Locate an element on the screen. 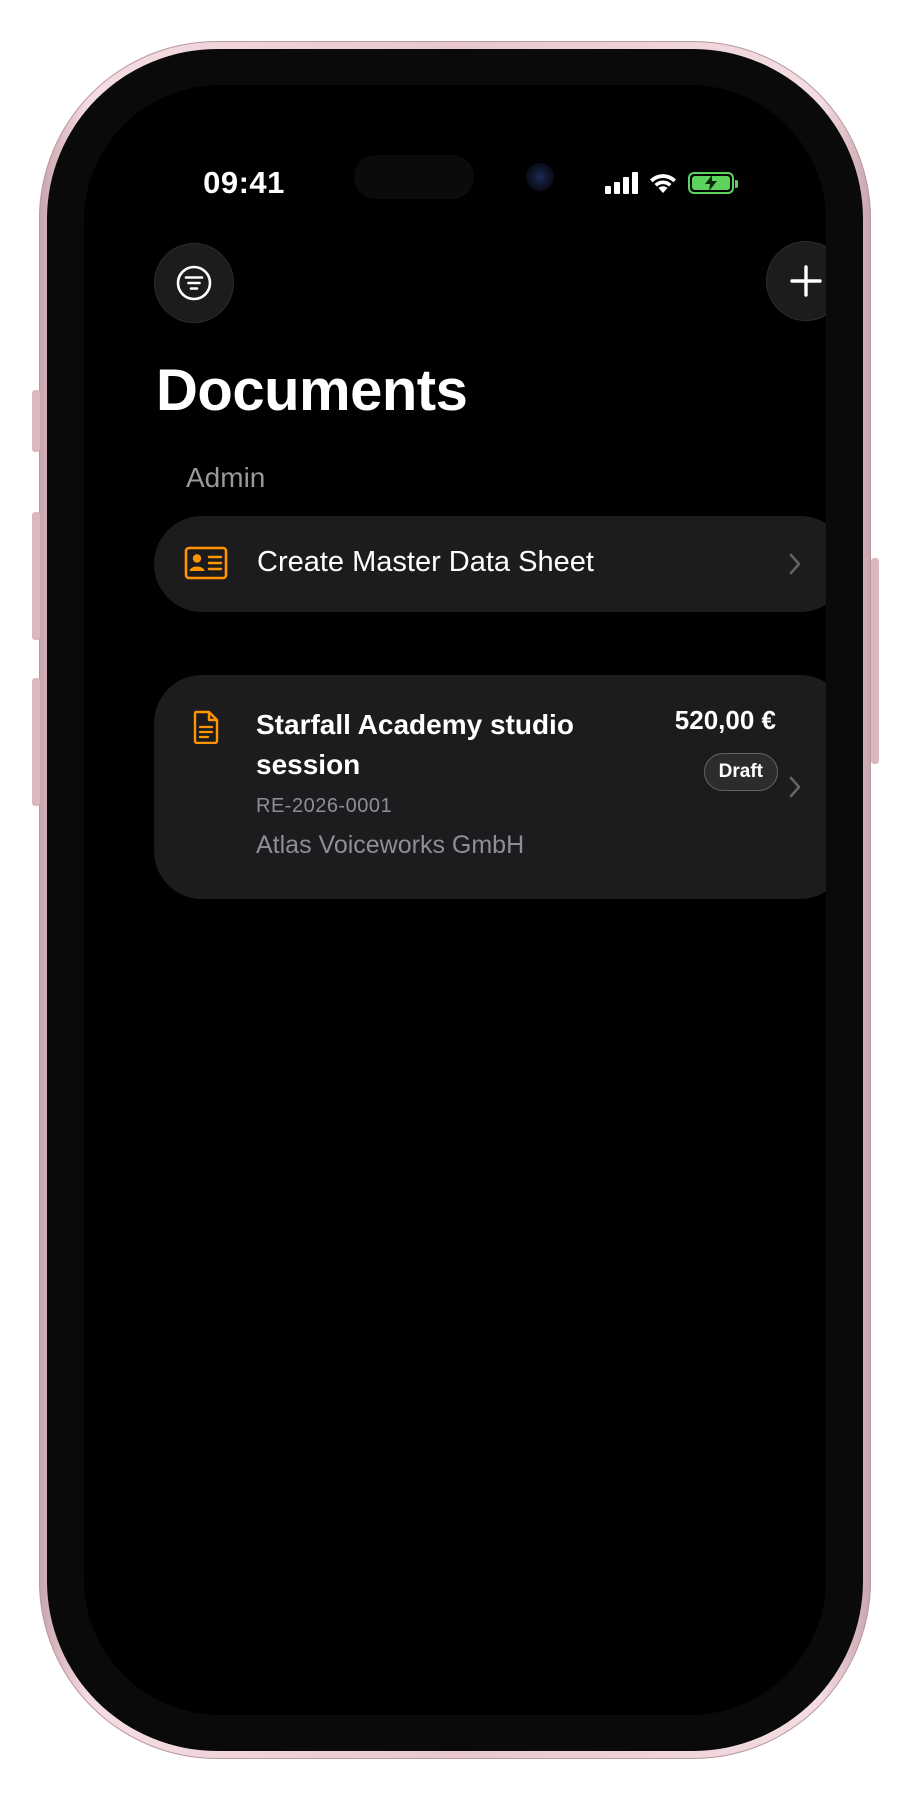 Image resolution: width=913 pixels, height=1800 pixels. section-header-admin: Admin is located at coordinates (226, 477).